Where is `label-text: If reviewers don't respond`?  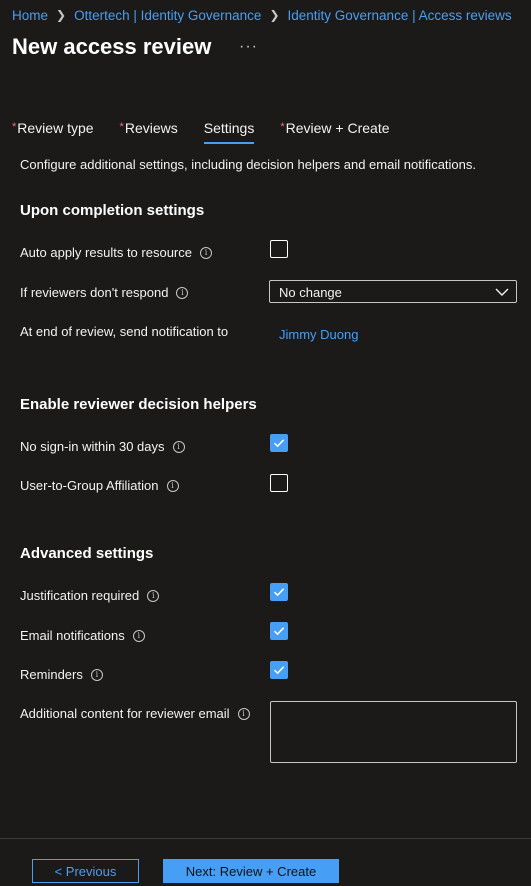 label-text: If reviewers don't respond is located at coordinates (94, 292).